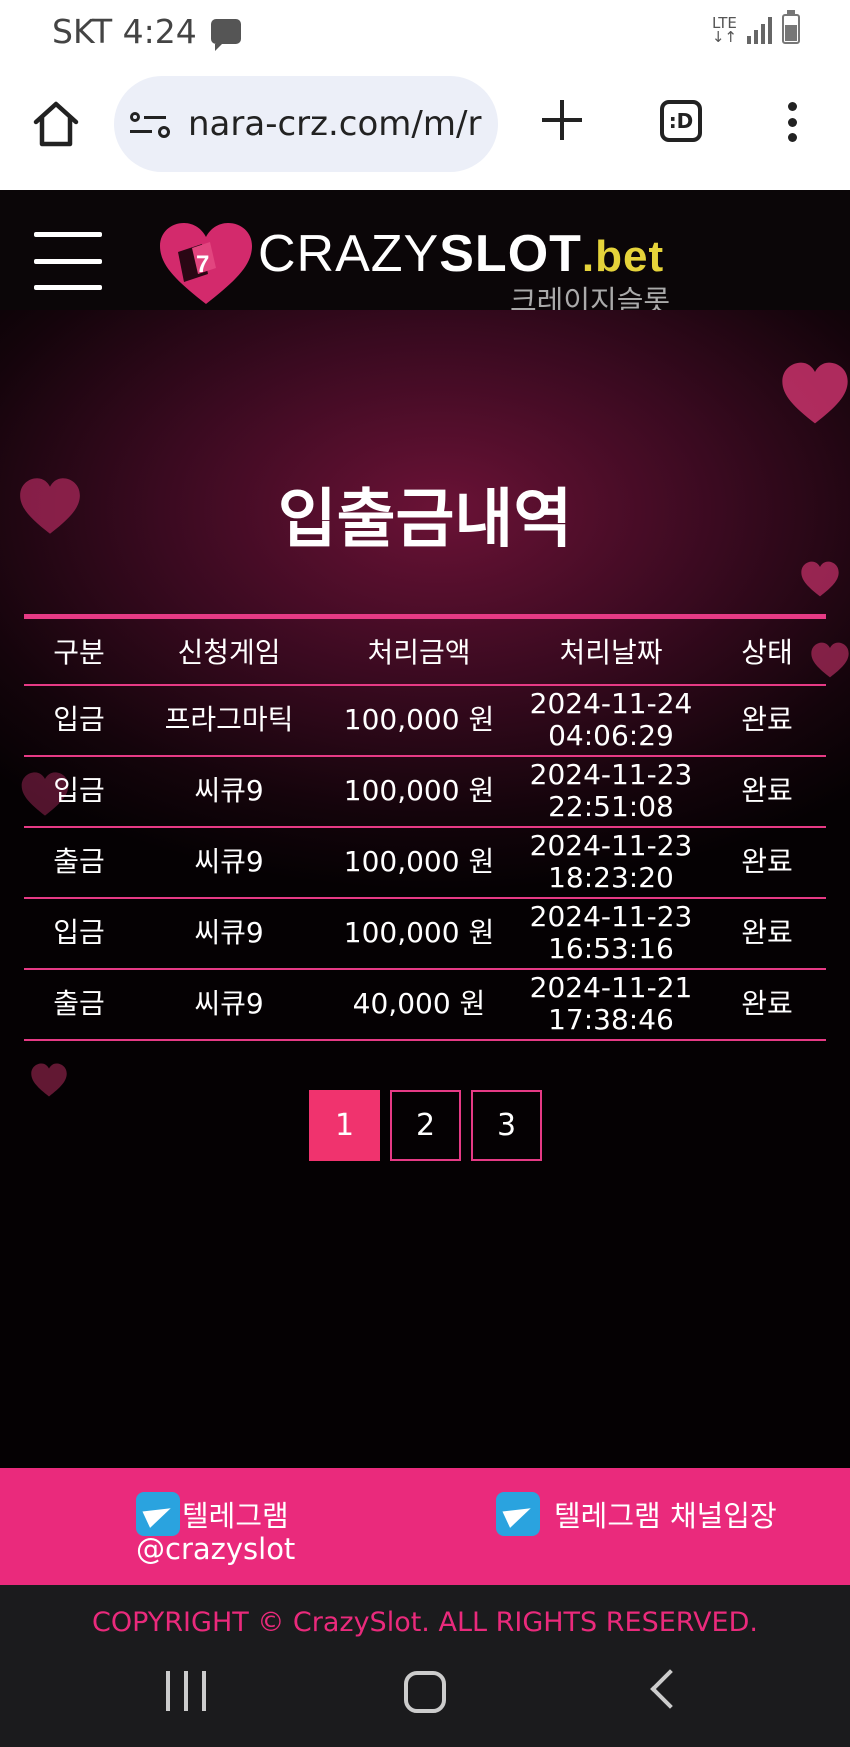 The height and width of the screenshot is (1747, 850). I want to click on page-button-2: 2, so click(425, 1125).